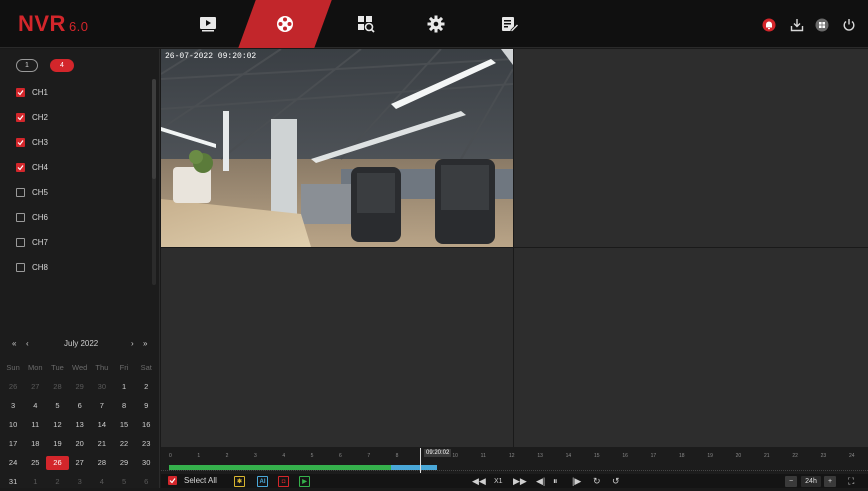  I want to click on calendar-day: 7, so click(102, 406).